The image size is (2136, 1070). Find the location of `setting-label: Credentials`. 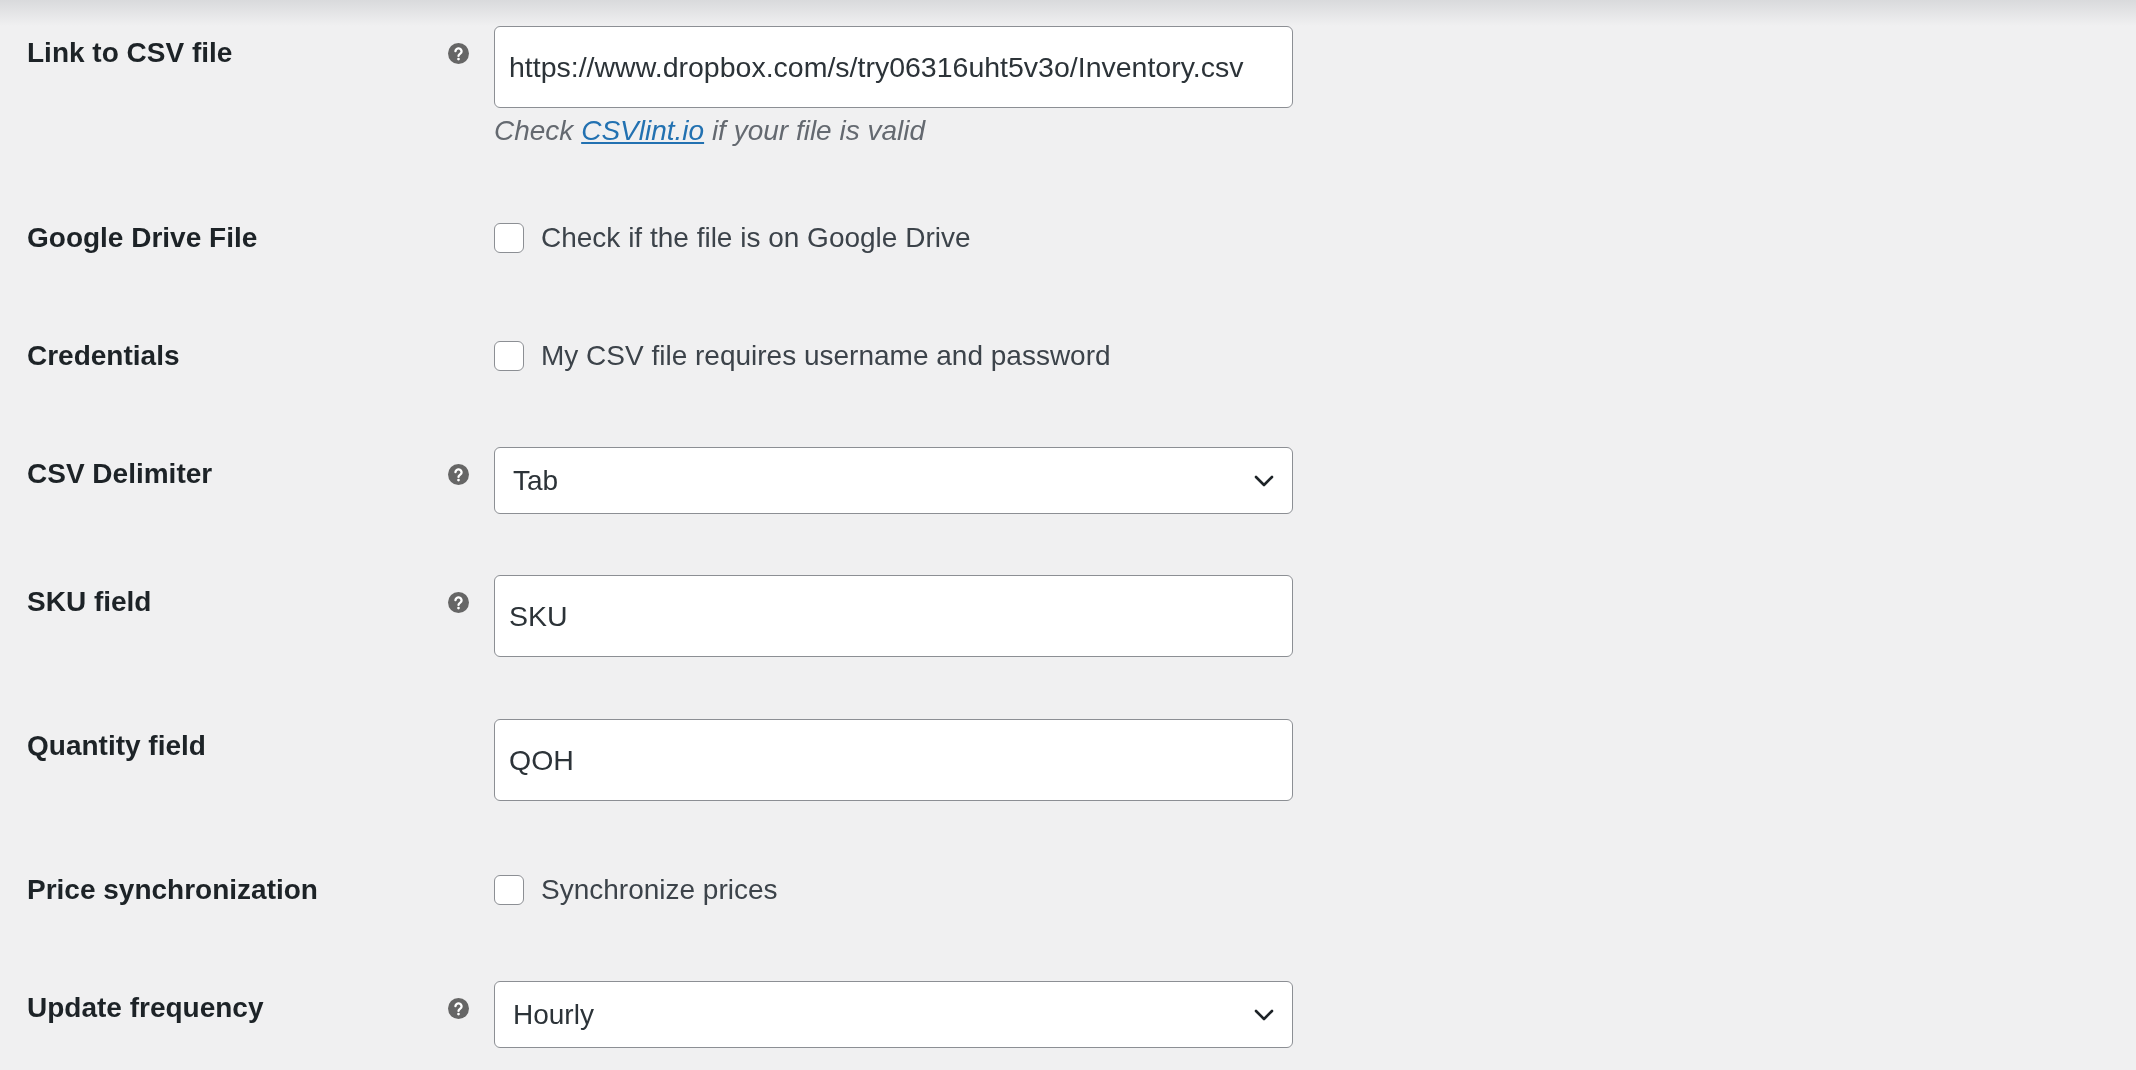

setting-label: Credentials is located at coordinates (104, 356).